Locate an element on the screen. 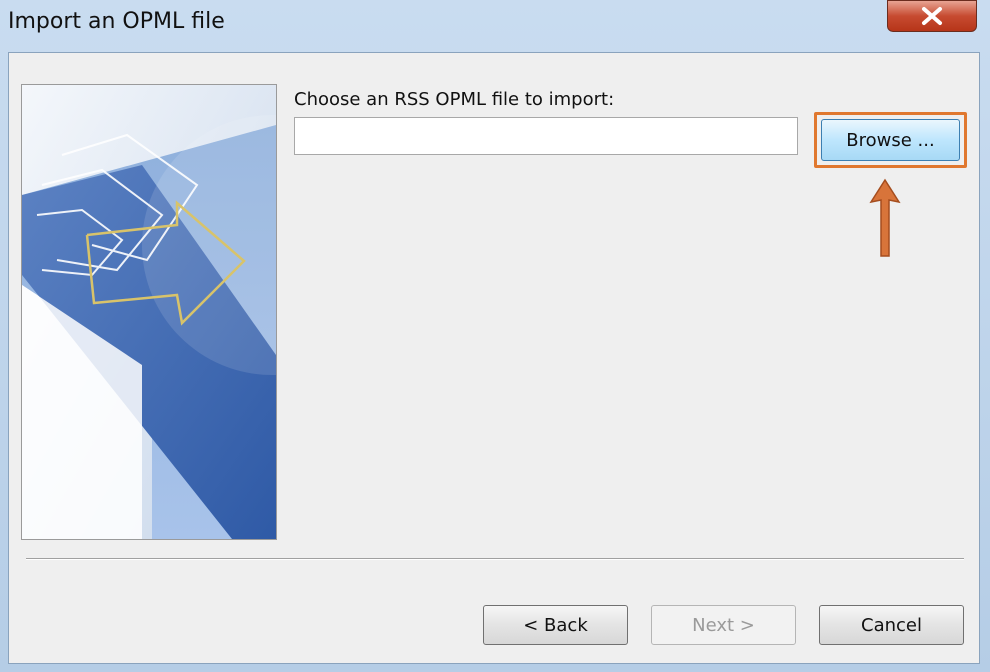  window-title: Import an OPML file is located at coordinates (116, 21).